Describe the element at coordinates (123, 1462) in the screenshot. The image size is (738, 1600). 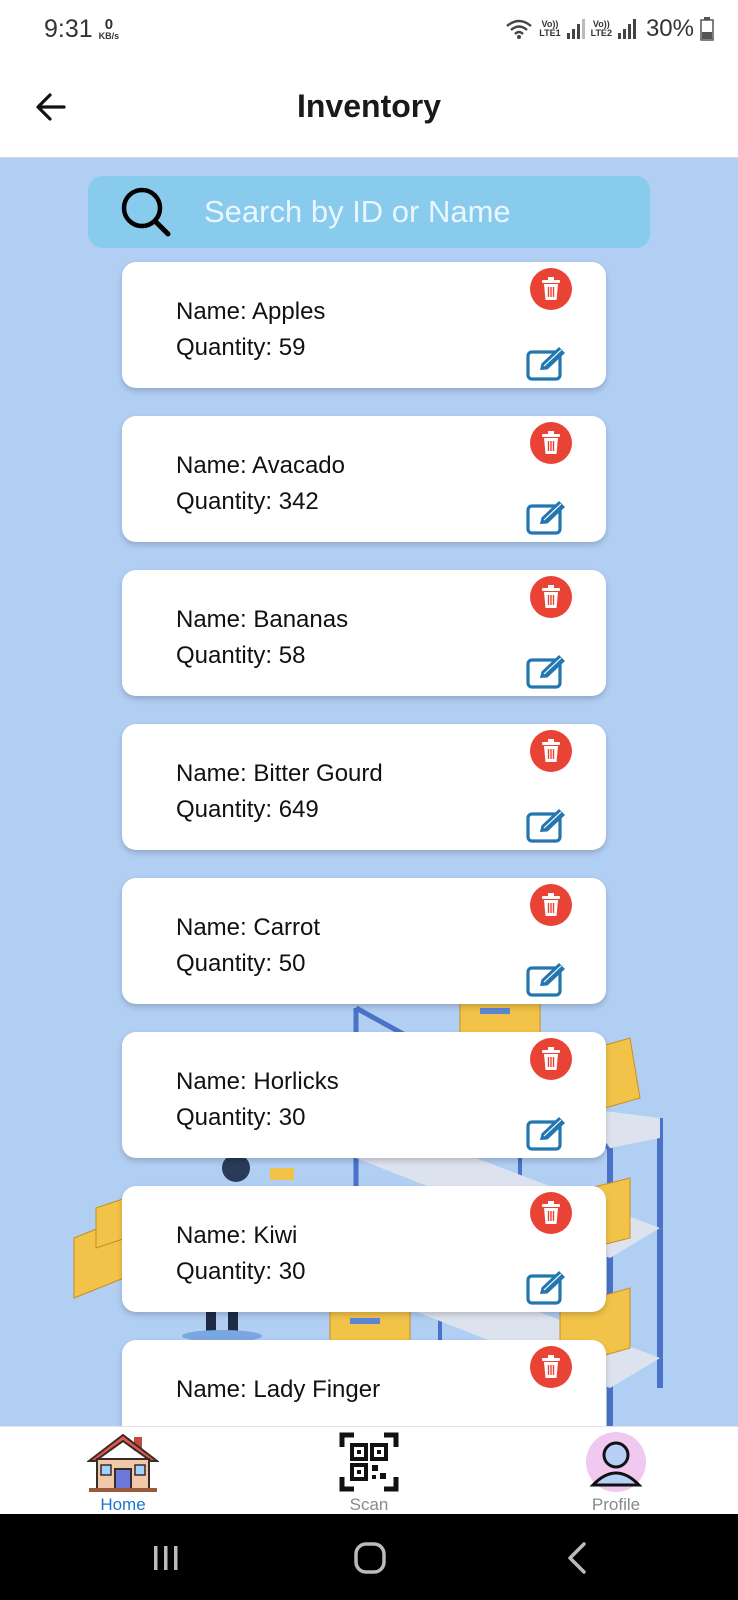
I see `home-icon` at that location.